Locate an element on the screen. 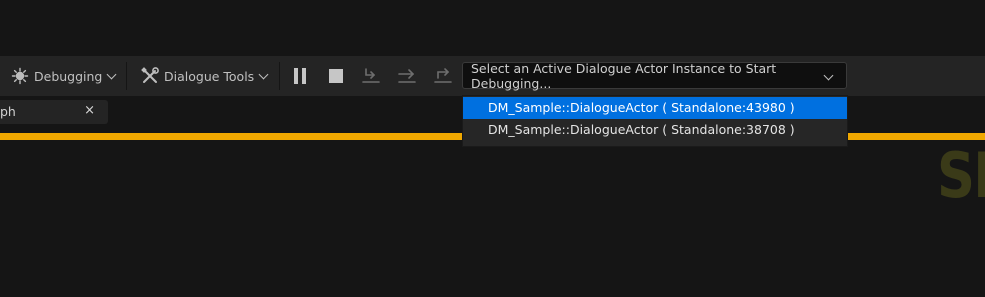 The image size is (985, 297). step-into-button is located at coordinates (371, 76).